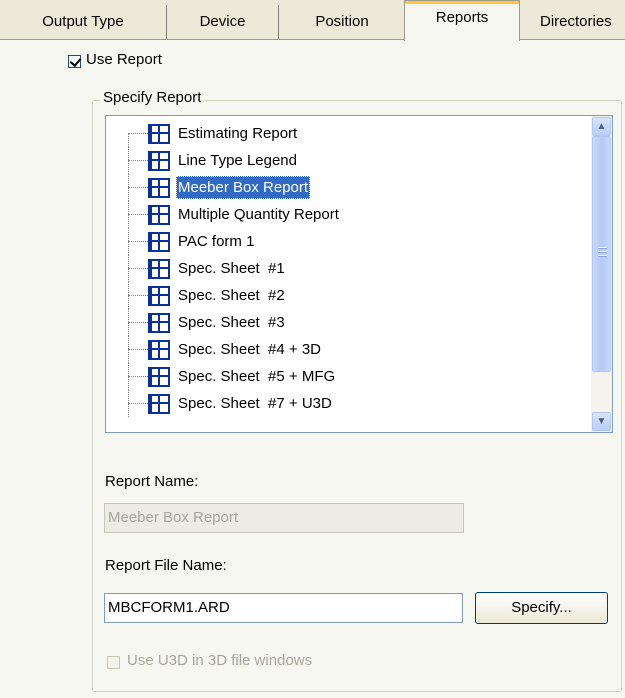 This screenshot has height=698, width=625. What do you see at coordinates (250, 349) in the screenshot?
I see `tree-item-label: Spec. Sheet #4 + 3D` at bounding box center [250, 349].